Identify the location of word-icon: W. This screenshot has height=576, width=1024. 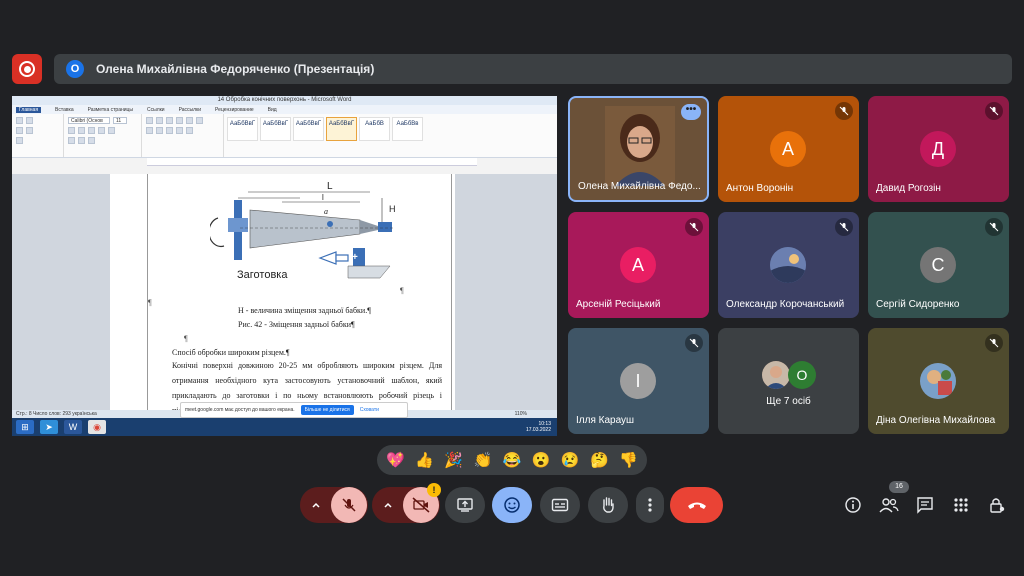
(73, 427).